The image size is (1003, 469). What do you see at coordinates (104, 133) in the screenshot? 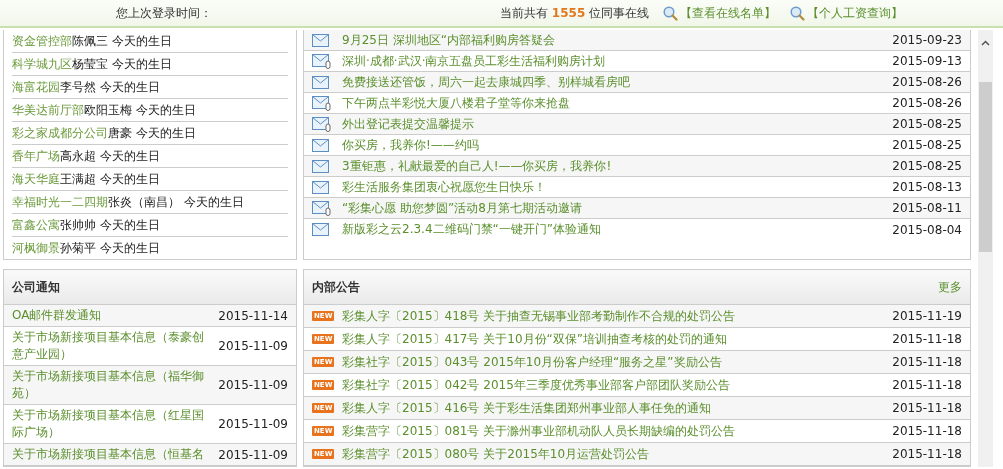
I see `birthday-entry: 彩之家成都分公司唐豪 今天的生日` at bounding box center [104, 133].